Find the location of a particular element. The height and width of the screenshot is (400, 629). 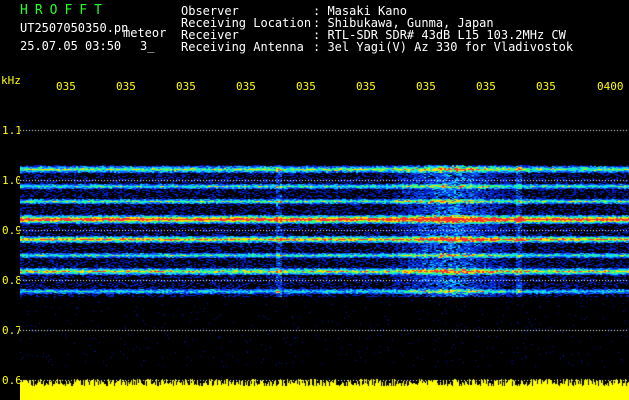

y-axis-unit: kHz is located at coordinates (11, 80).